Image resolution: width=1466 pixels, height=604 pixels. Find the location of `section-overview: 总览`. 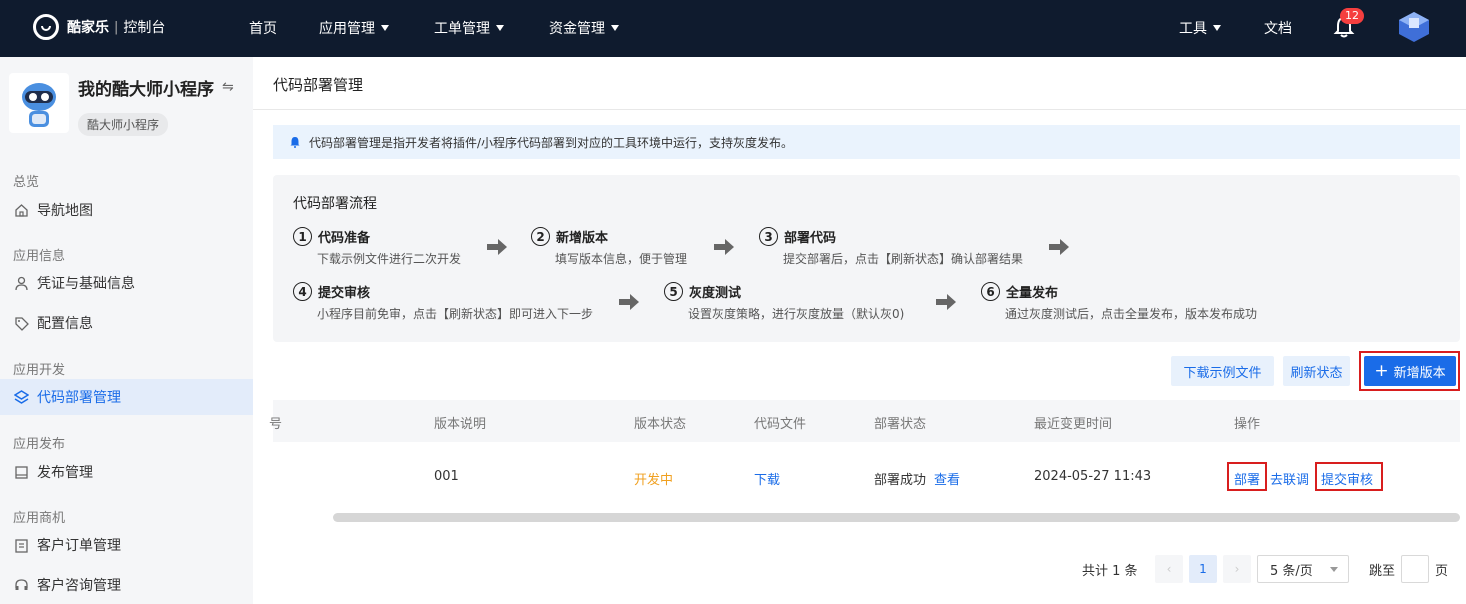

section-overview: 总览 is located at coordinates (26, 182).